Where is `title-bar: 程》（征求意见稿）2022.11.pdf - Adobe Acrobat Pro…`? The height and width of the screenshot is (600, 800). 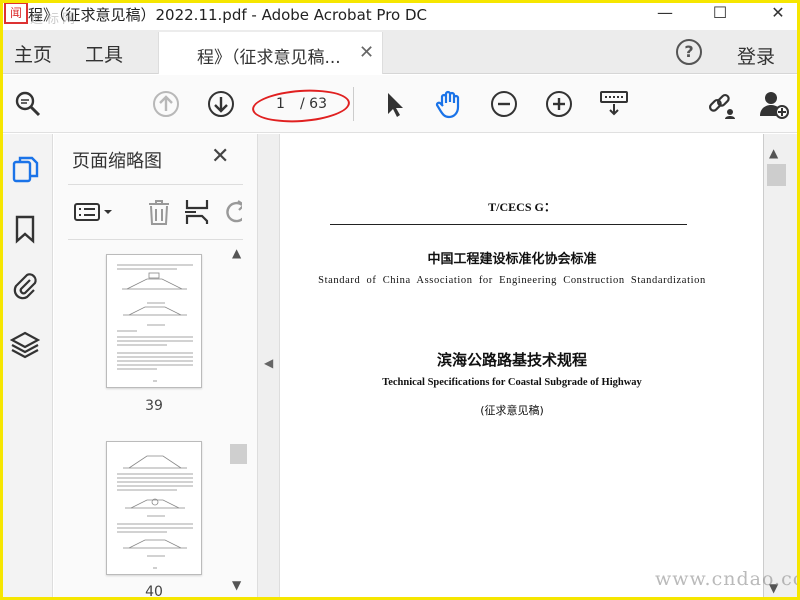 title-bar: 程》（征求意见稿）2022.11.pdf - Adobe Acrobat Pro… is located at coordinates (400, 14).